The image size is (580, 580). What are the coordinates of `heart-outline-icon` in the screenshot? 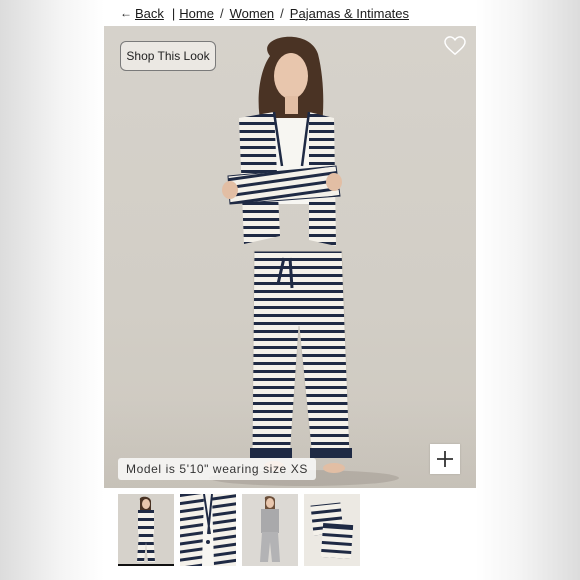 It's located at (455, 46).